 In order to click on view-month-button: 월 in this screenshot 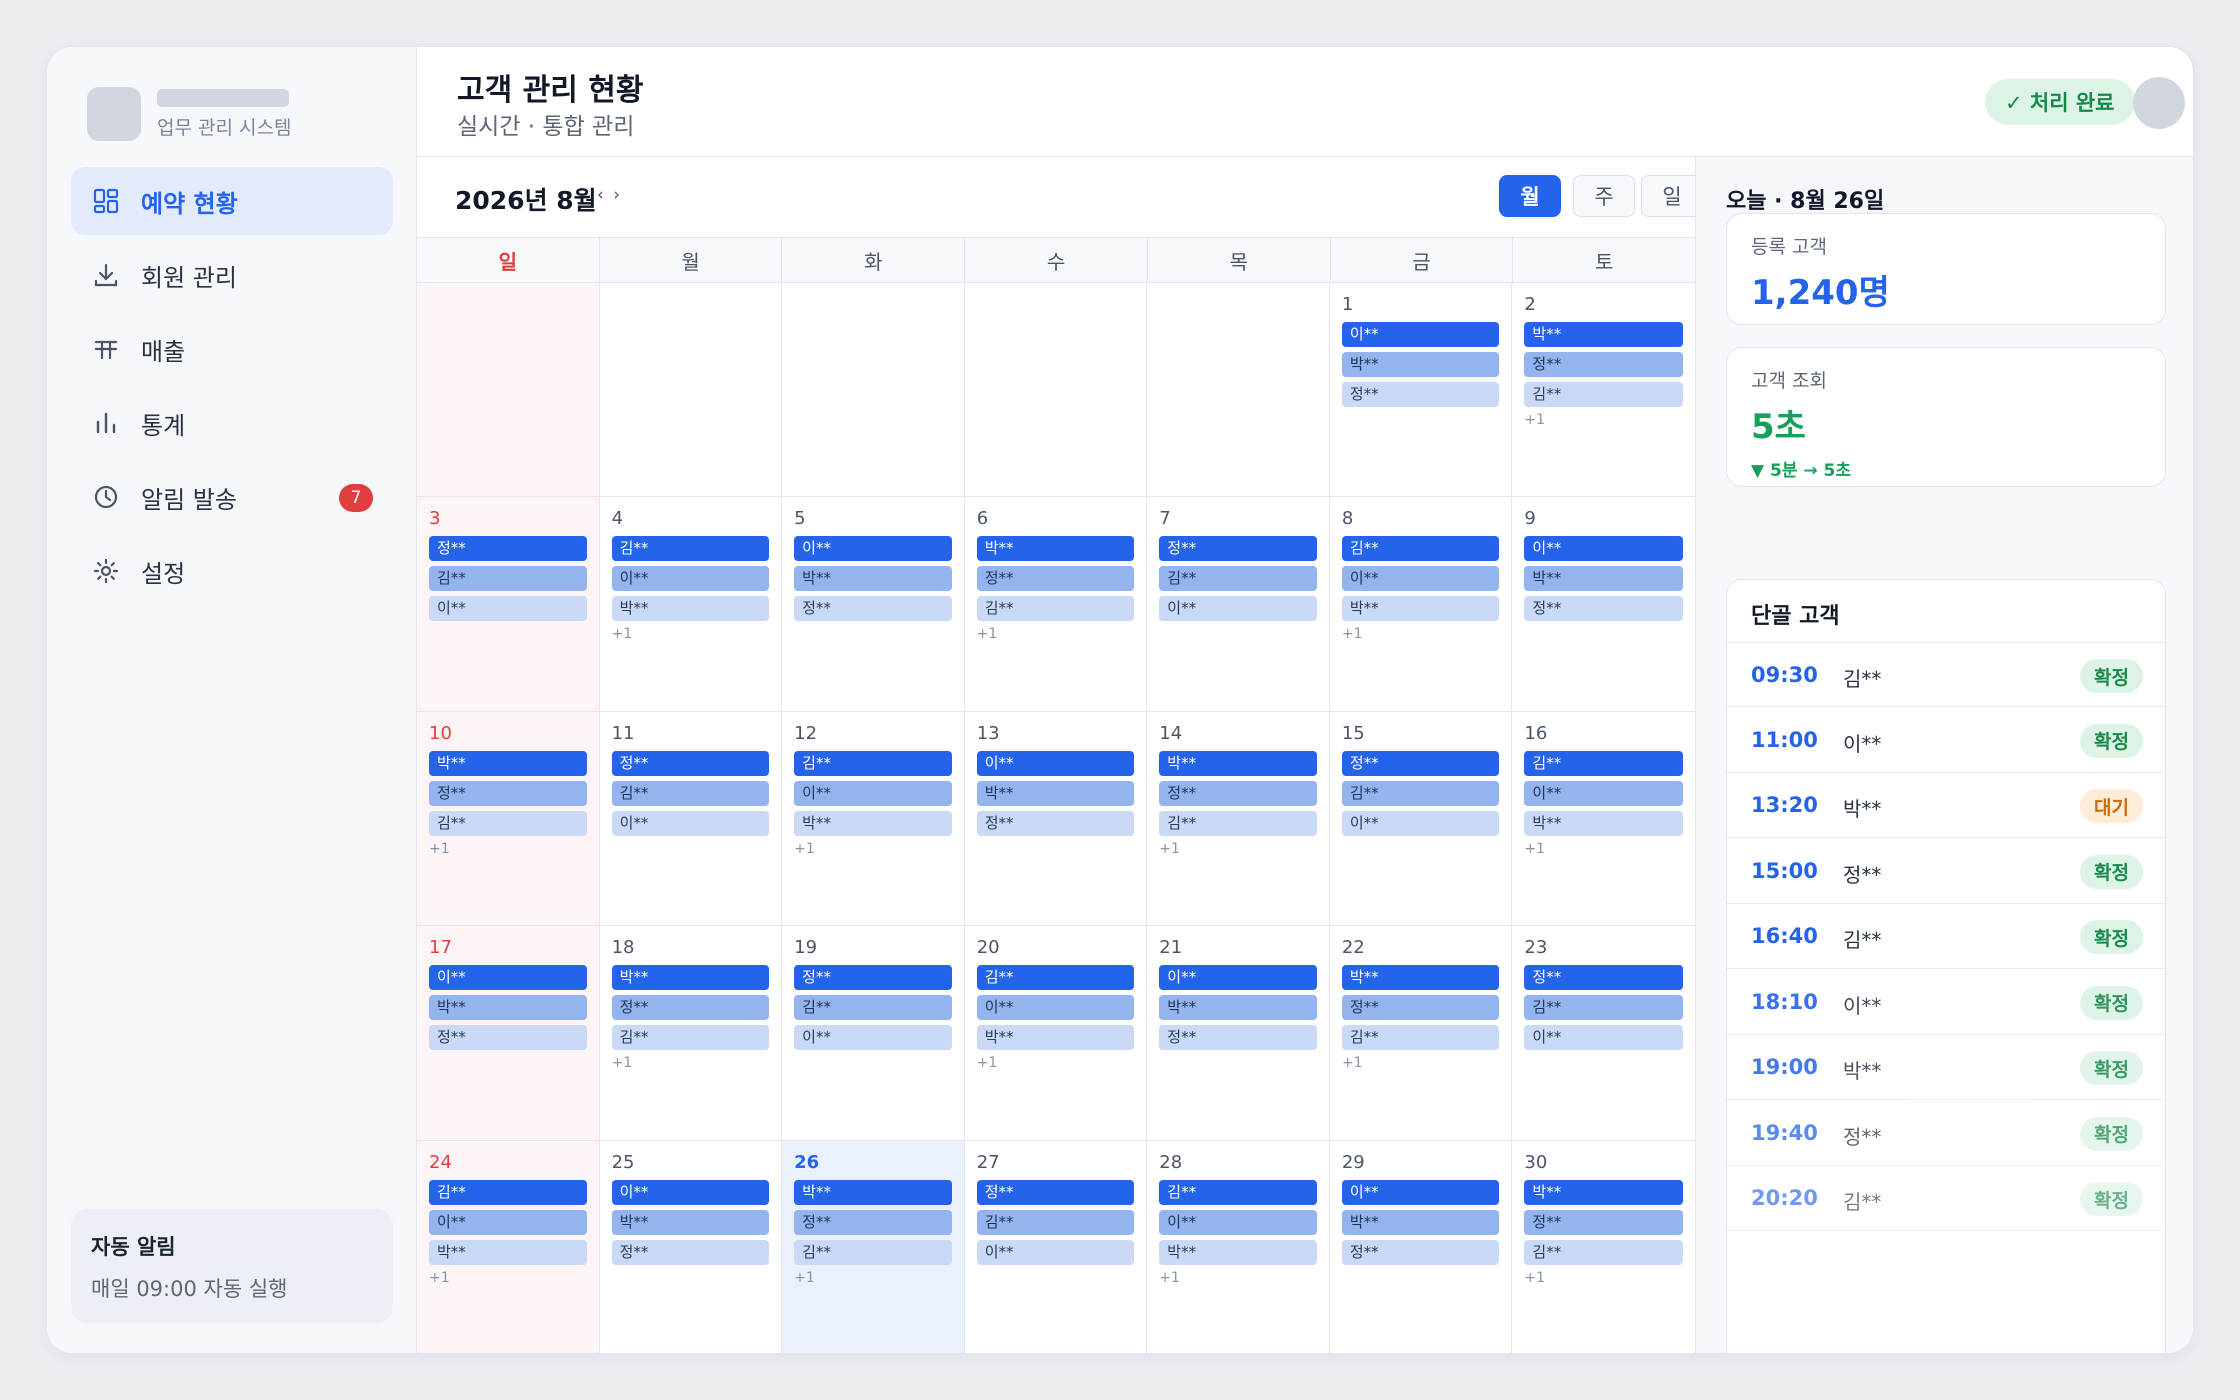, I will do `click(1530, 196)`.